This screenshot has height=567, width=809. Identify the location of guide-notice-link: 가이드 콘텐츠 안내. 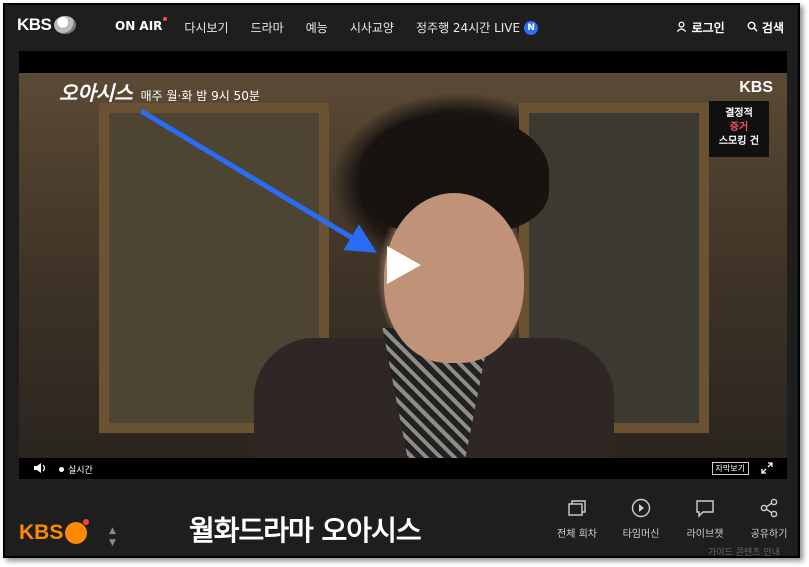
(744, 551).